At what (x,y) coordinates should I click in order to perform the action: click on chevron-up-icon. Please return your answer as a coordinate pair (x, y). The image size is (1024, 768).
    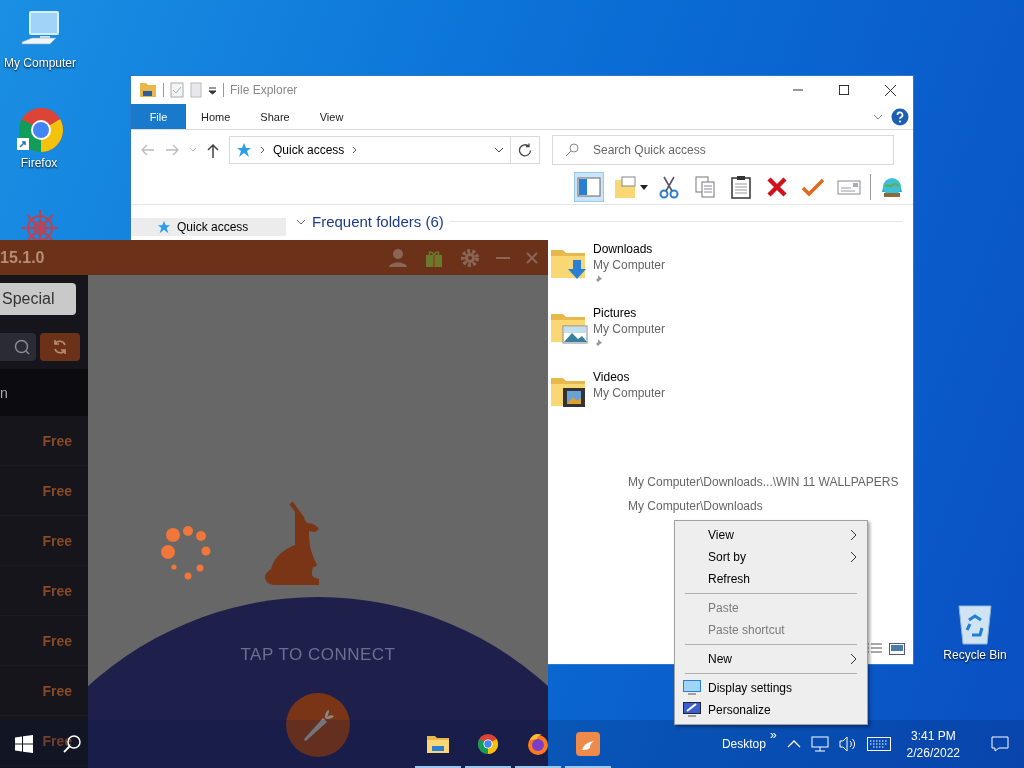
    Looking at the image, I should click on (793, 744).